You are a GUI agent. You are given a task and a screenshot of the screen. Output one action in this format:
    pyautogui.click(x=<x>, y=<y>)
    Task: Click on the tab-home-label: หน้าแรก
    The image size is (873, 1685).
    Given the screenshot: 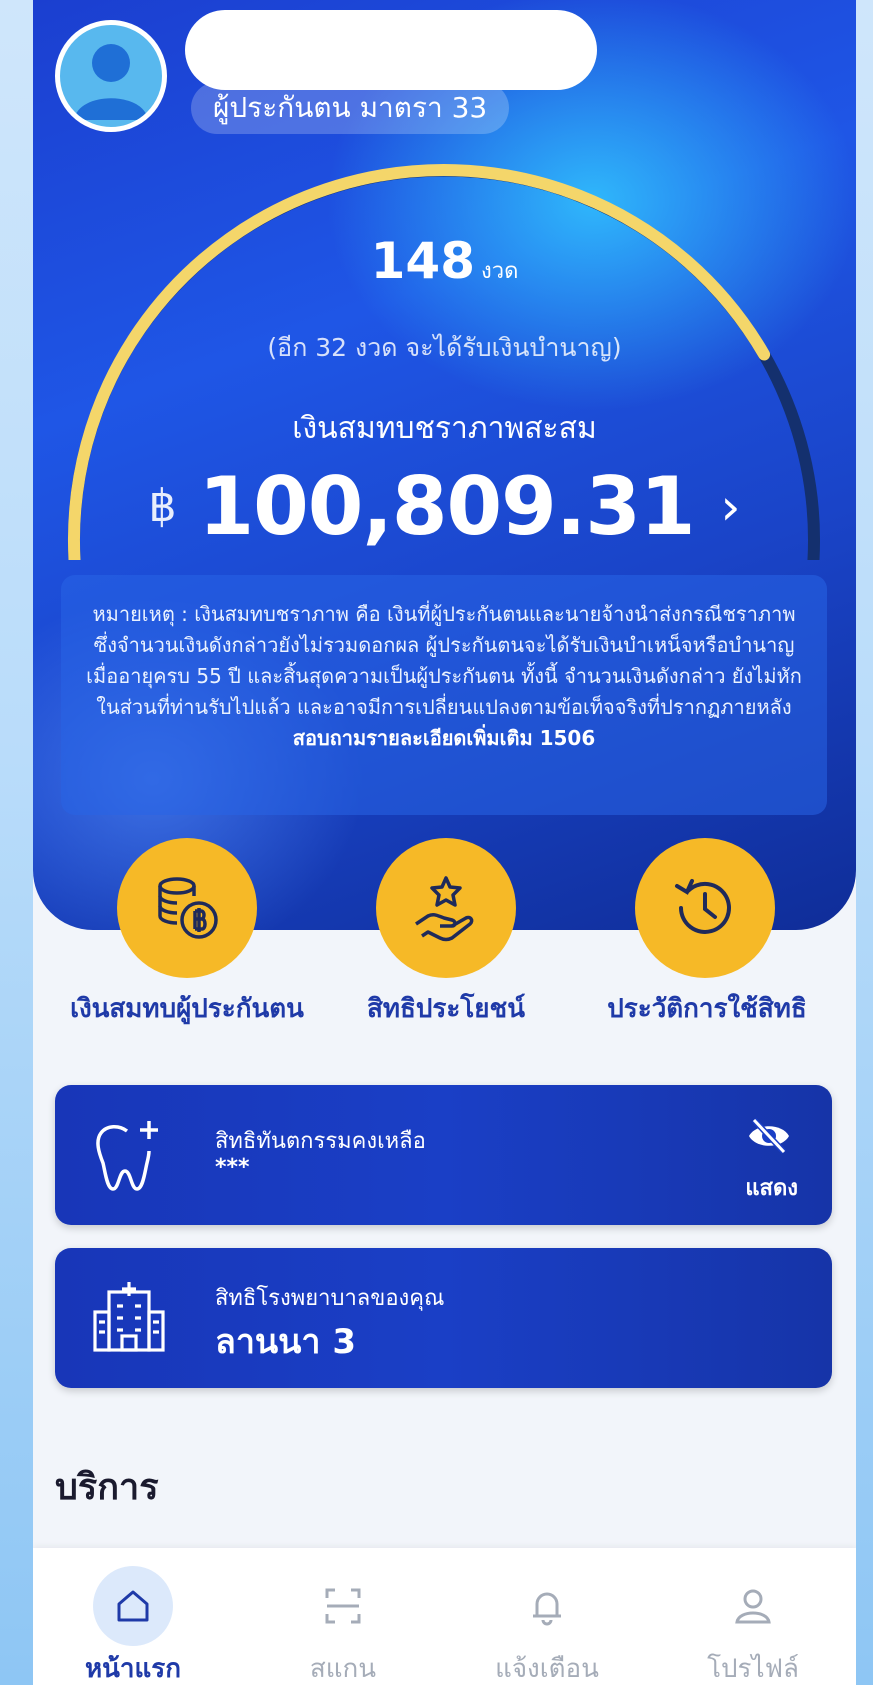 What is the action you would take?
    pyautogui.click(x=133, y=1669)
    